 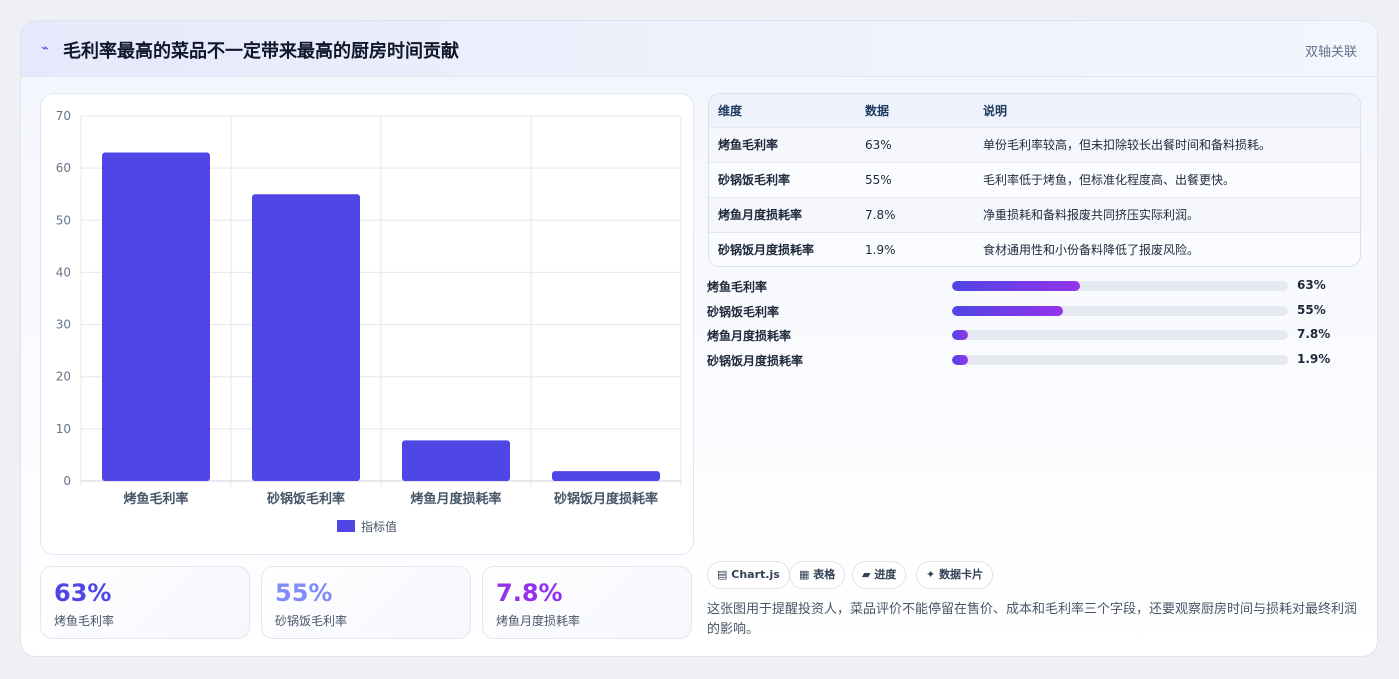 What do you see at coordinates (366, 602) in the screenshot?
I see `stat-card: 55% 砂锅饭毛利率` at bounding box center [366, 602].